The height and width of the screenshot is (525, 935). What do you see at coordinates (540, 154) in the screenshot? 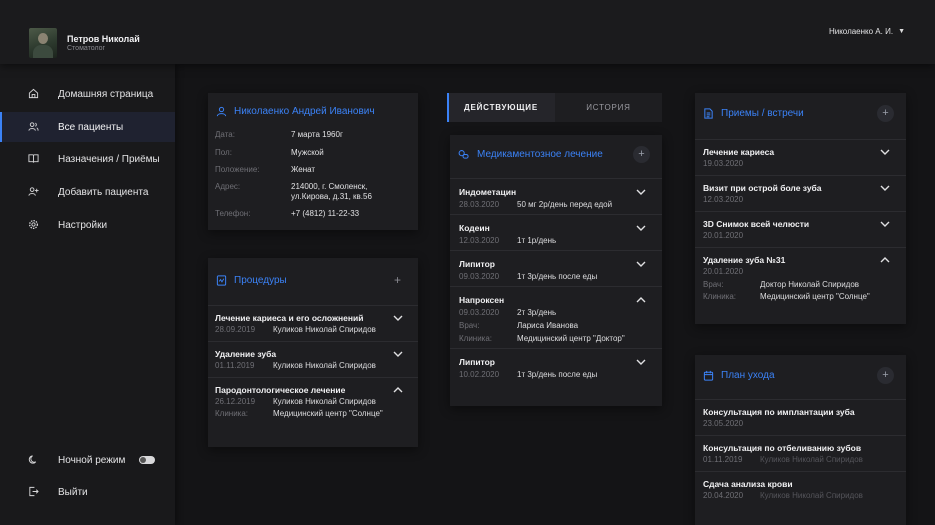
I see `medications-title: Медикаментозное лечение` at bounding box center [540, 154].